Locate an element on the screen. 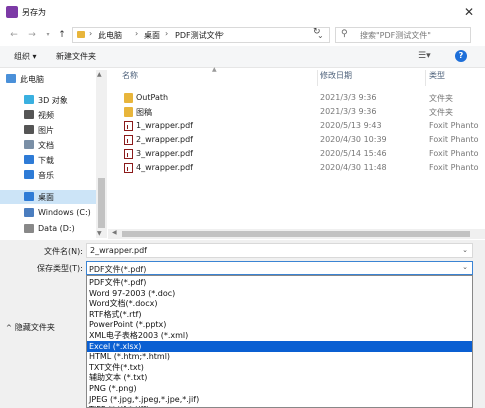  file-row: 4_wrapper.pdf 2020/4/30 11:48 Foxit Phanto is located at coordinates (301, 168).